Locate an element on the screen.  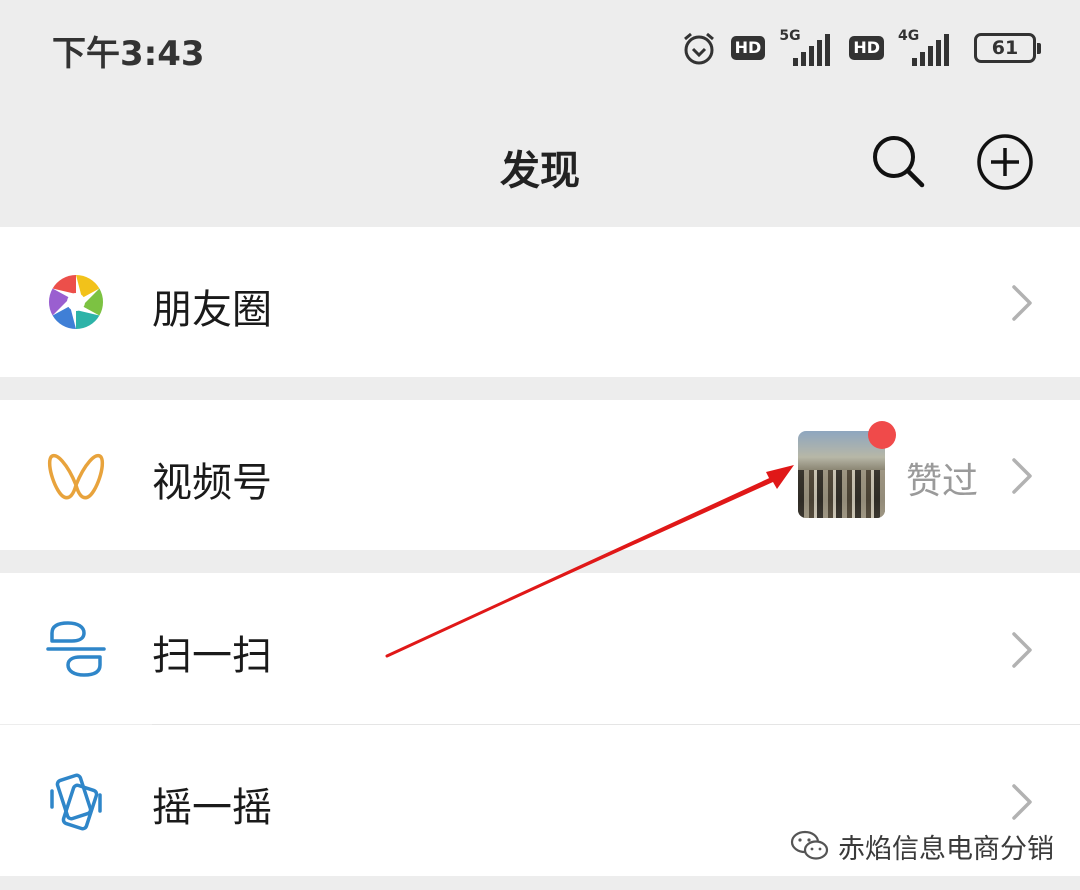
alarm-icon is located at coordinates (698, 48).